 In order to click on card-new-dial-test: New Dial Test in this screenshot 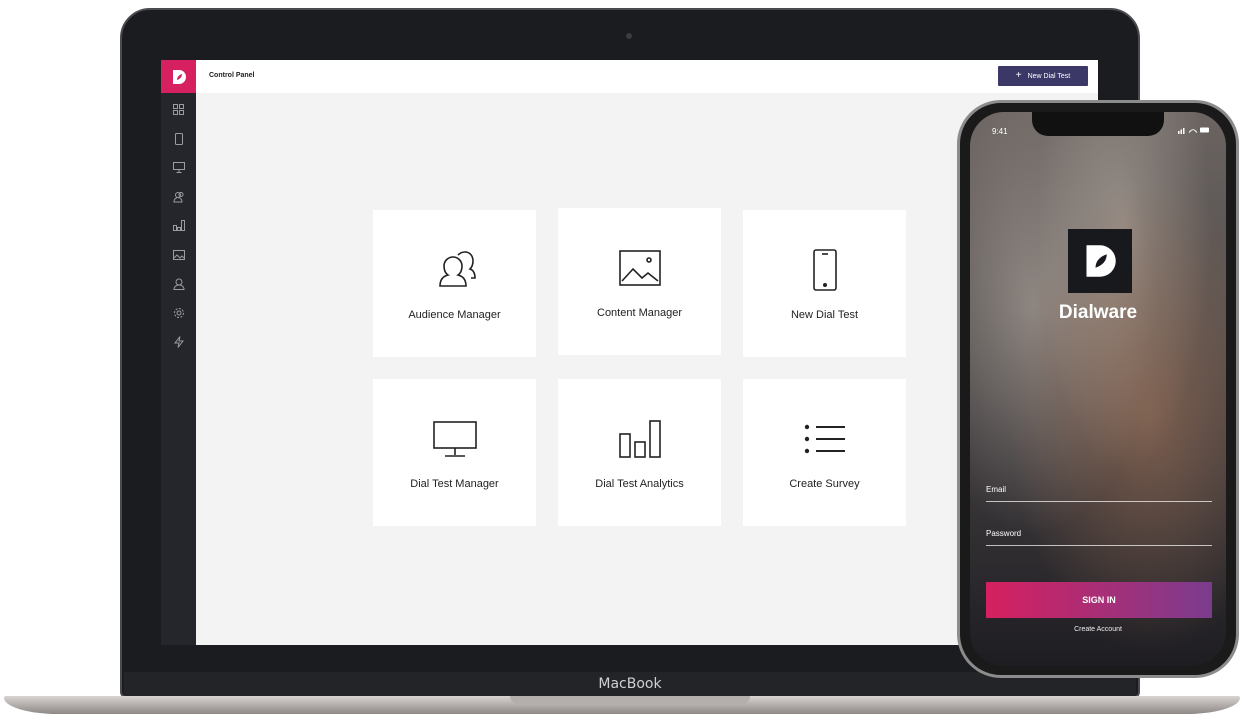, I will do `click(824, 283)`.